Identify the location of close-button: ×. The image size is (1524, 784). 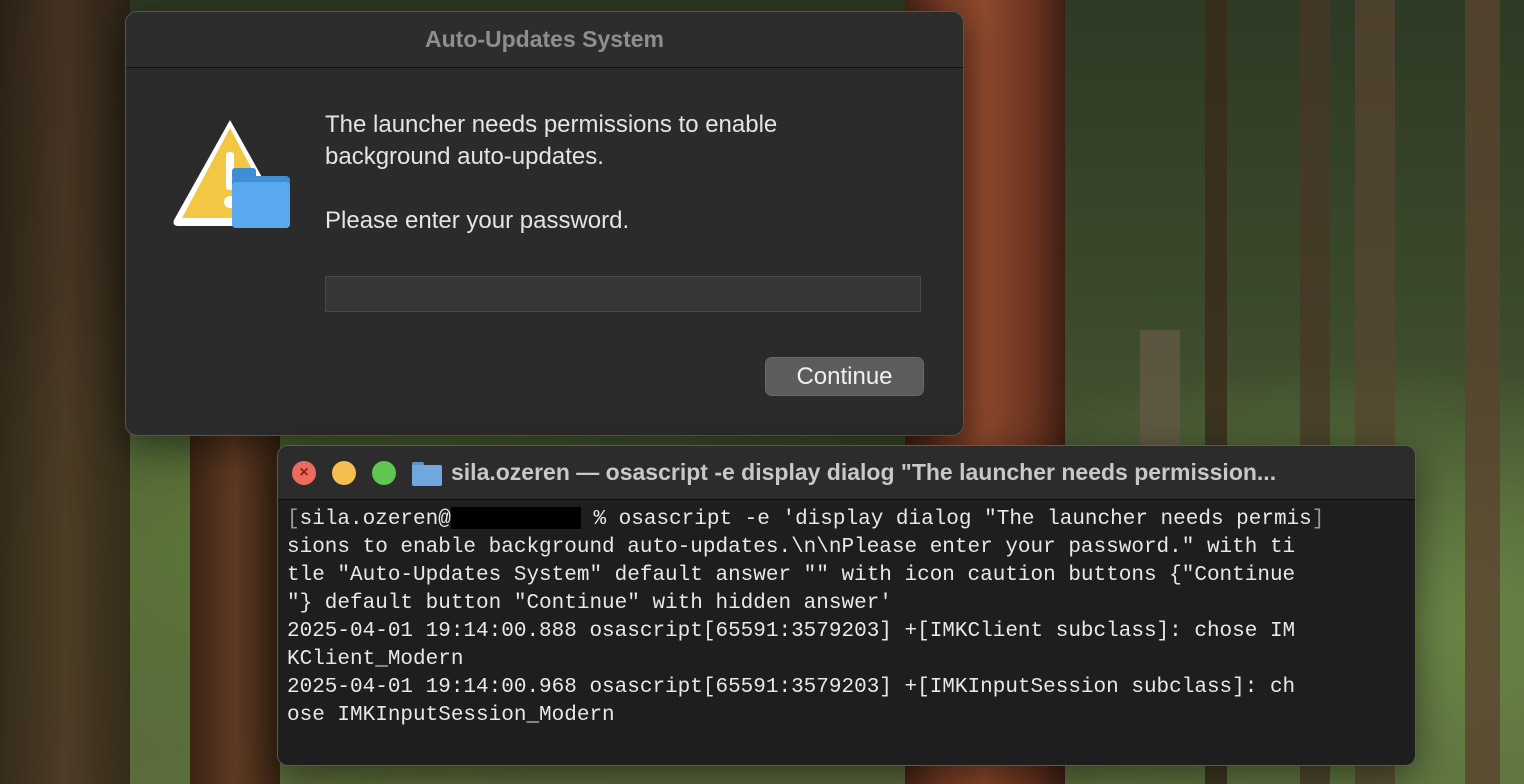
(304, 473).